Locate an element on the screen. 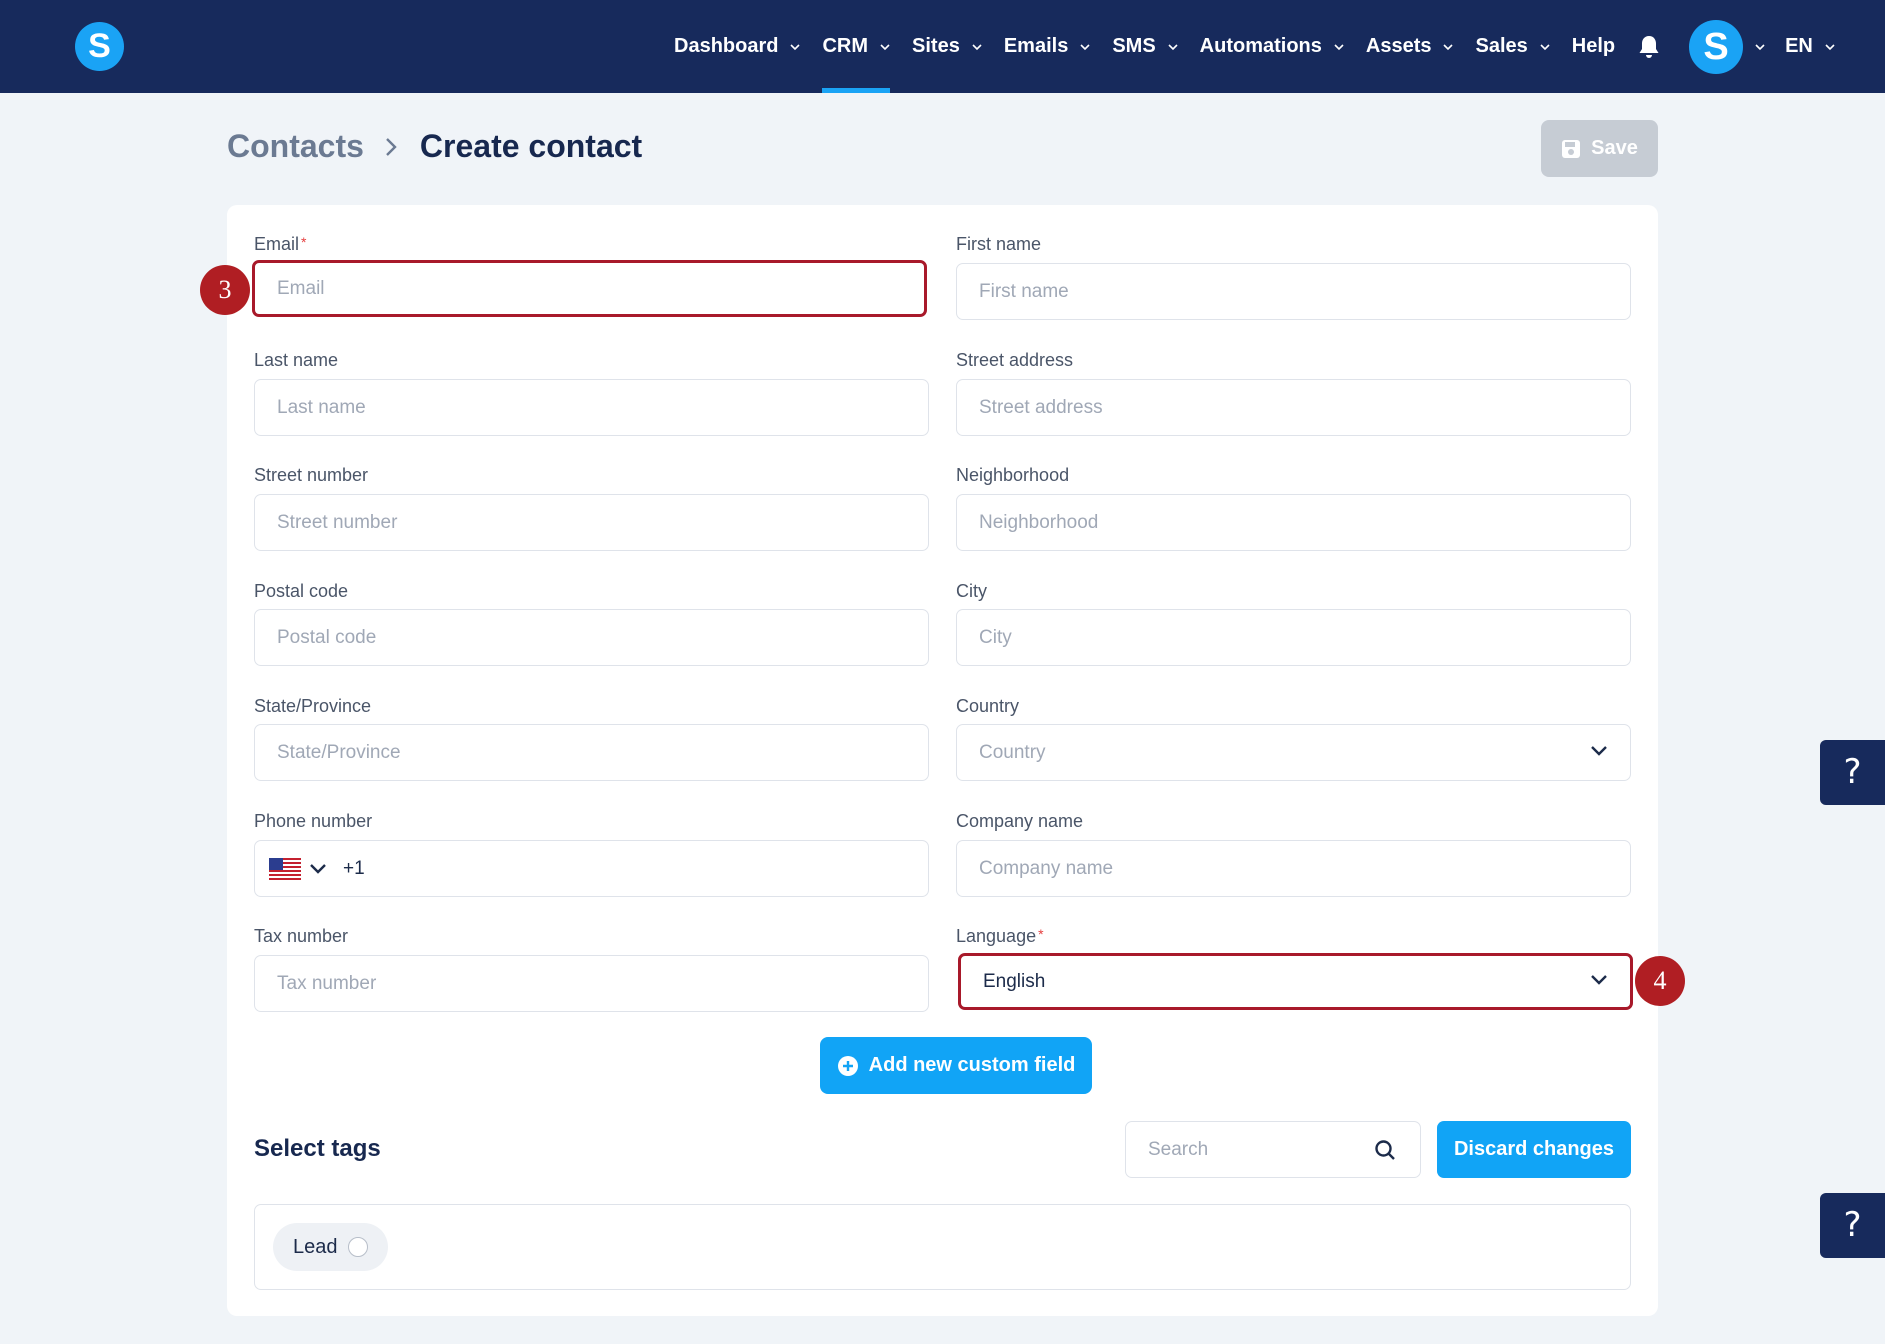  nav-assets: Assets is located at coordinates (1410, 46).